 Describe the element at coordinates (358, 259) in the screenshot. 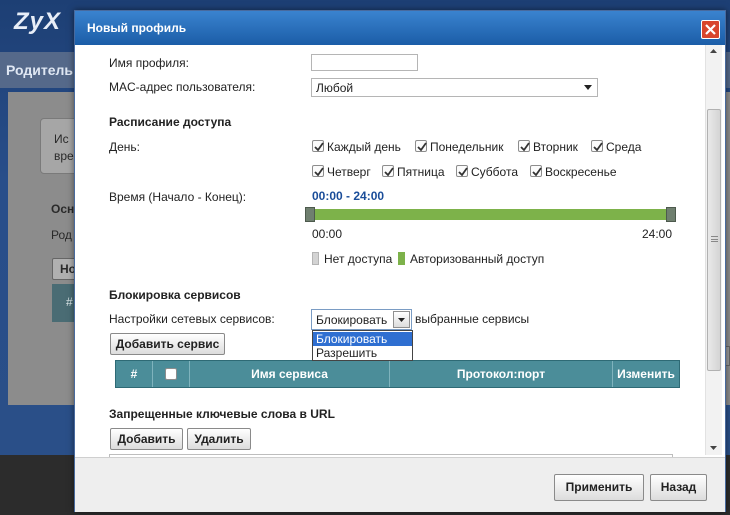

I see `legend-no-access-label: Нет доступа` at that location.